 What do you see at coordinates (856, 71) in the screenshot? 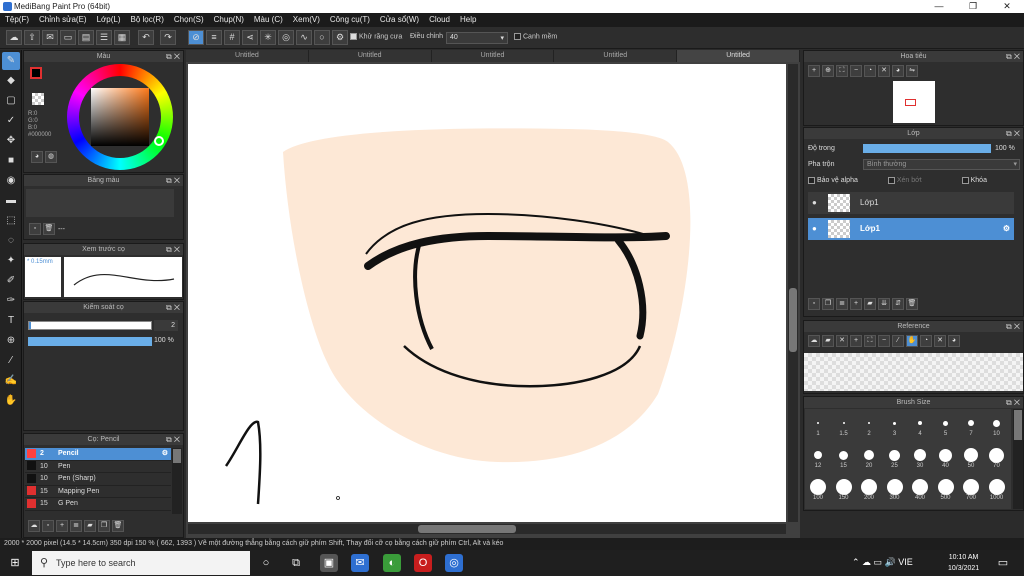
I see `zoom-out-icon: −` at bounding box center [856, 71].